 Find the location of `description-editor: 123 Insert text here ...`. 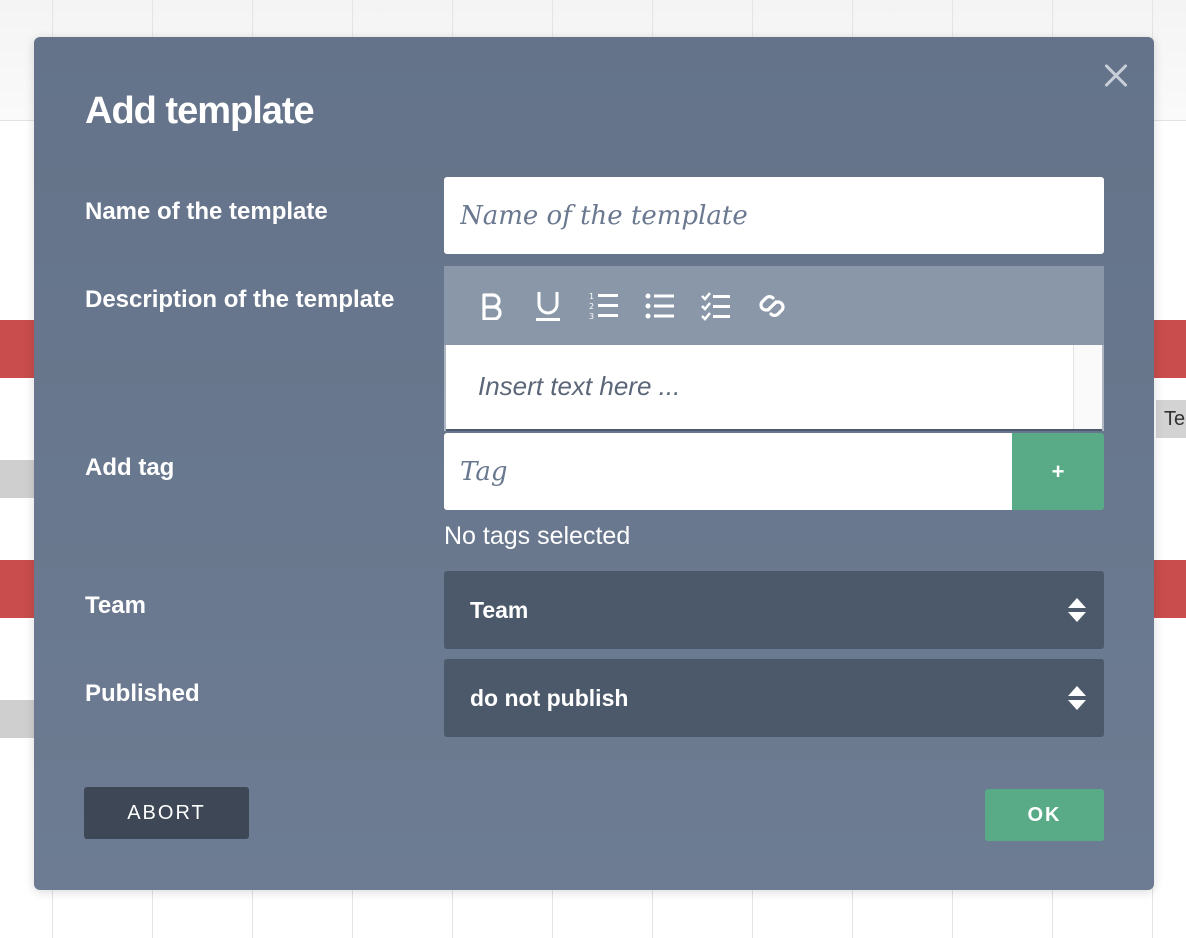

description-editor: 123 Insert text here ... is located at coordinates (774, 348).